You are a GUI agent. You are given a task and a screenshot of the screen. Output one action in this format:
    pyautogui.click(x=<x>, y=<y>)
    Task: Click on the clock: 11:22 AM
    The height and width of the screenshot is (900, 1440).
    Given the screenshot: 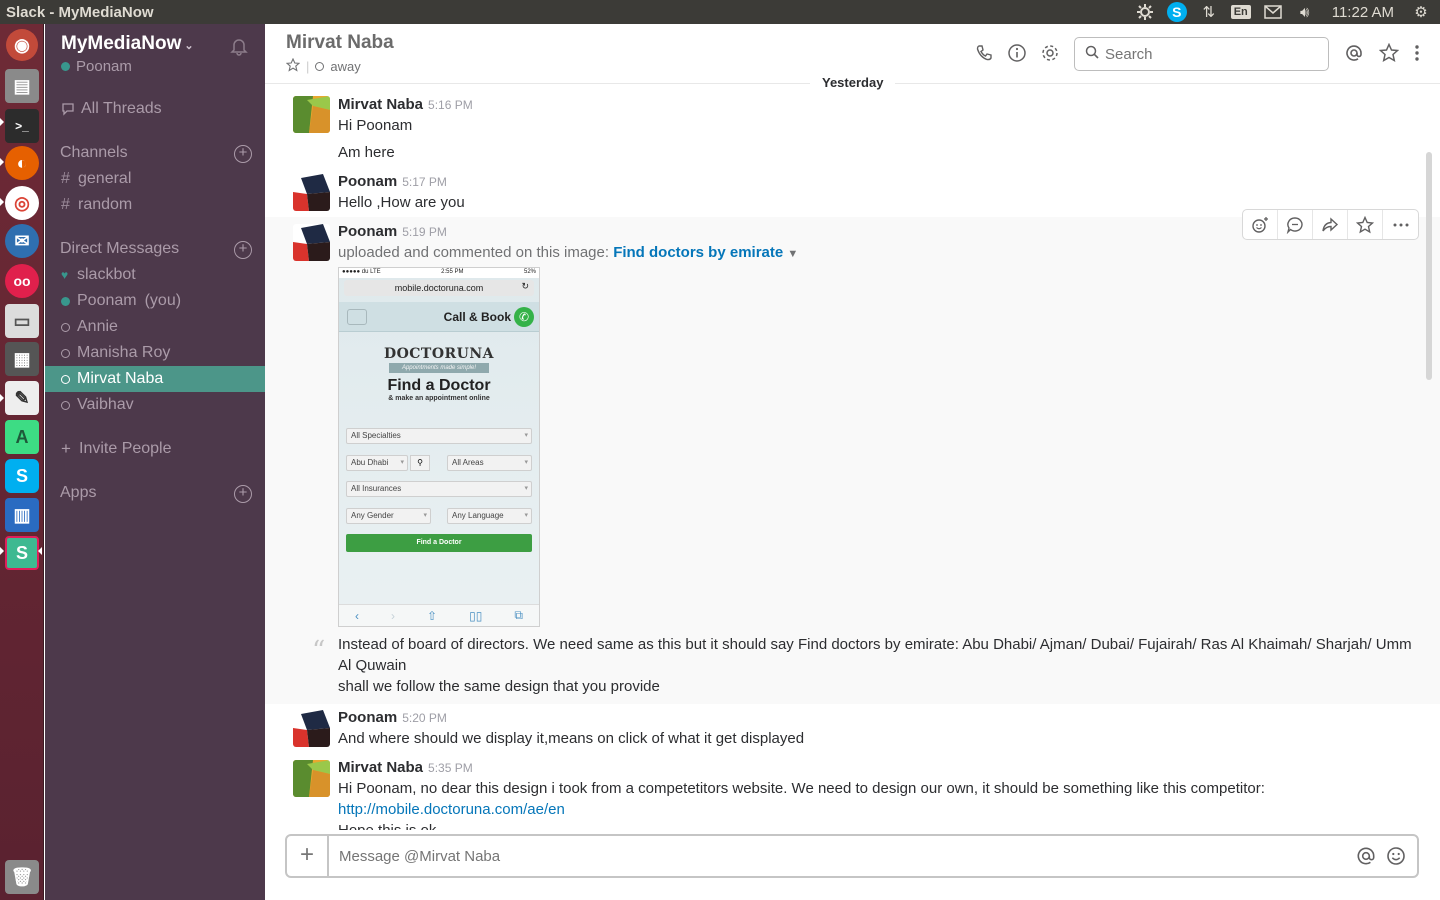 What is the action you would take?
    pyautogui.click(x=1363, y=12)
    